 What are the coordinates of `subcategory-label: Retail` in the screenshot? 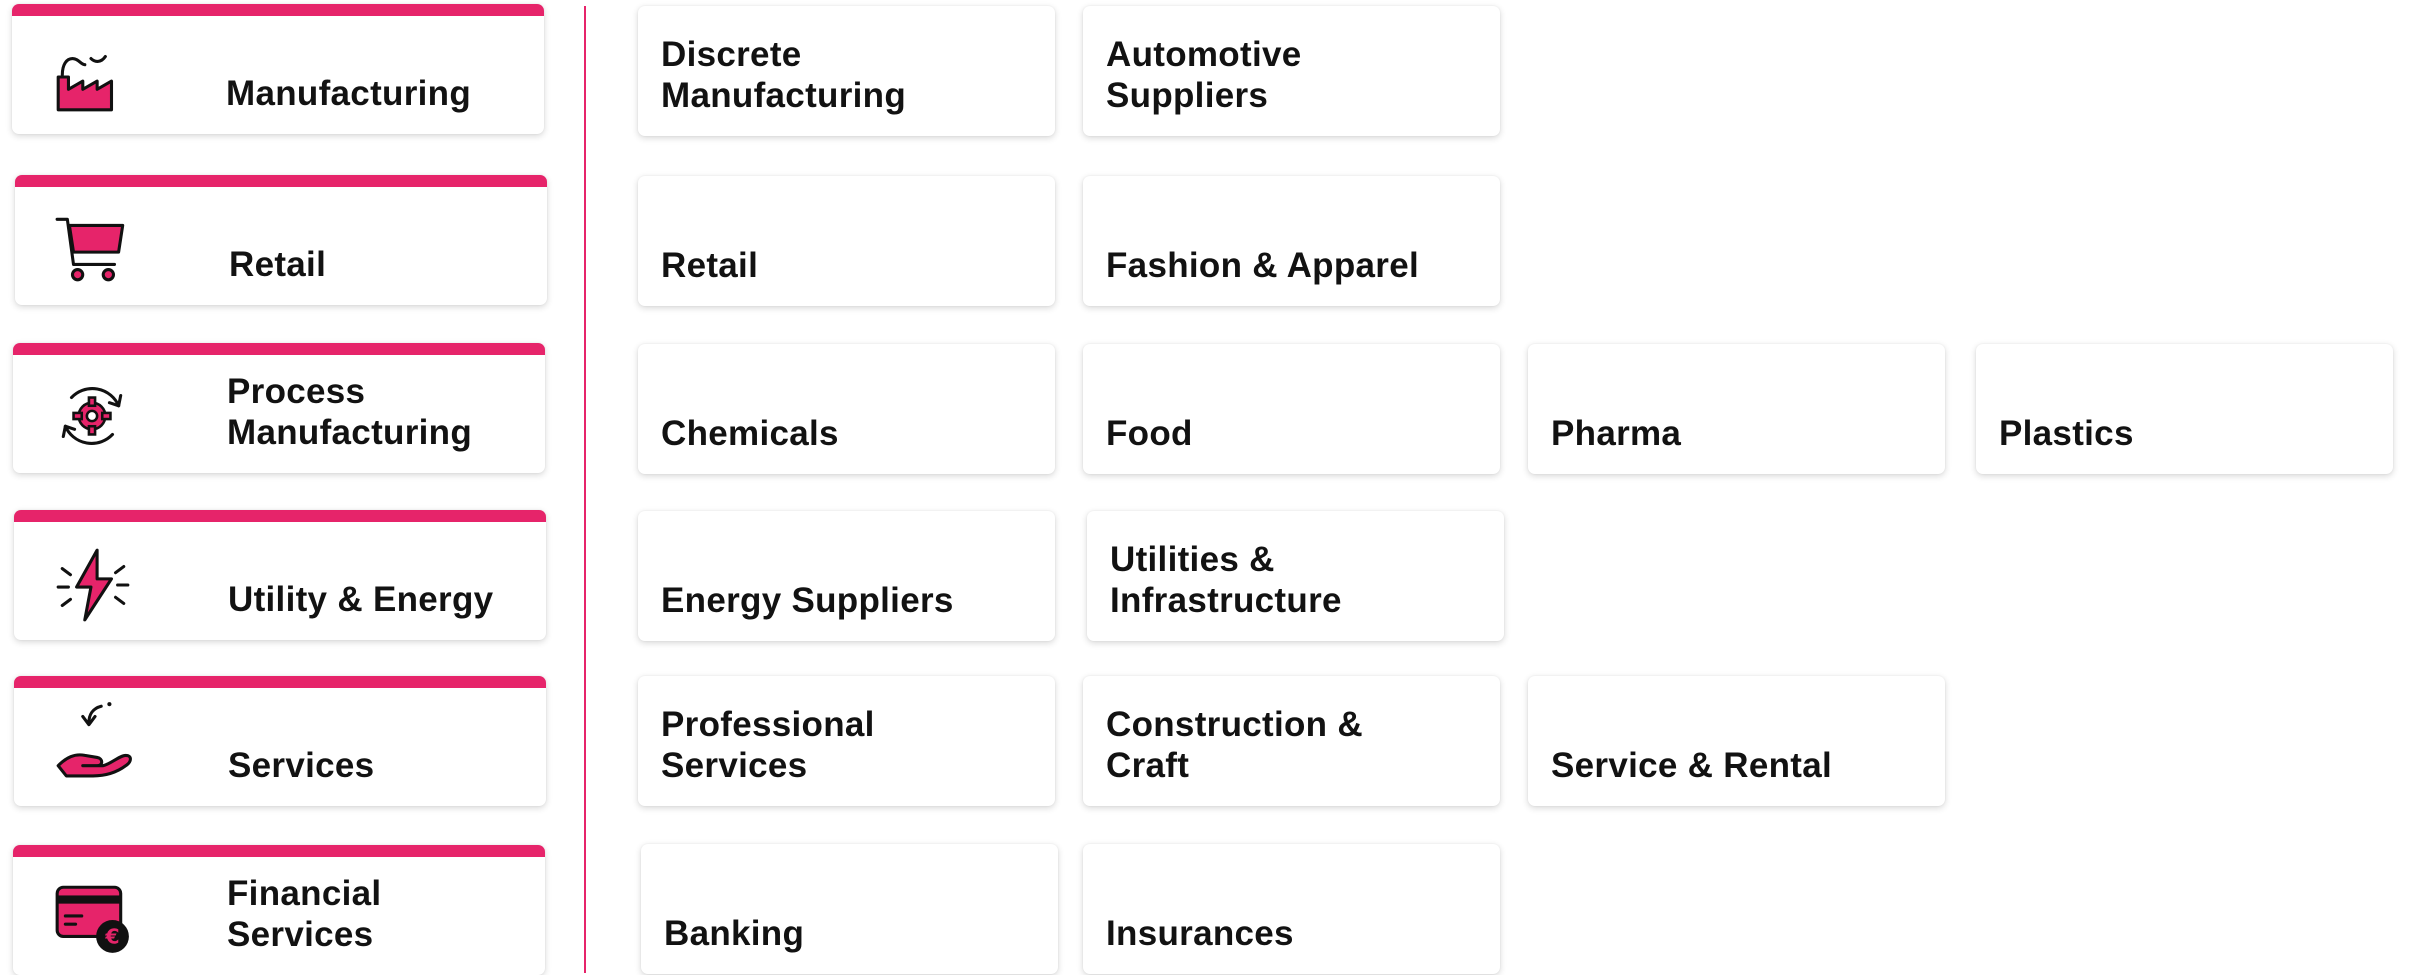 It's located at (710, 265).